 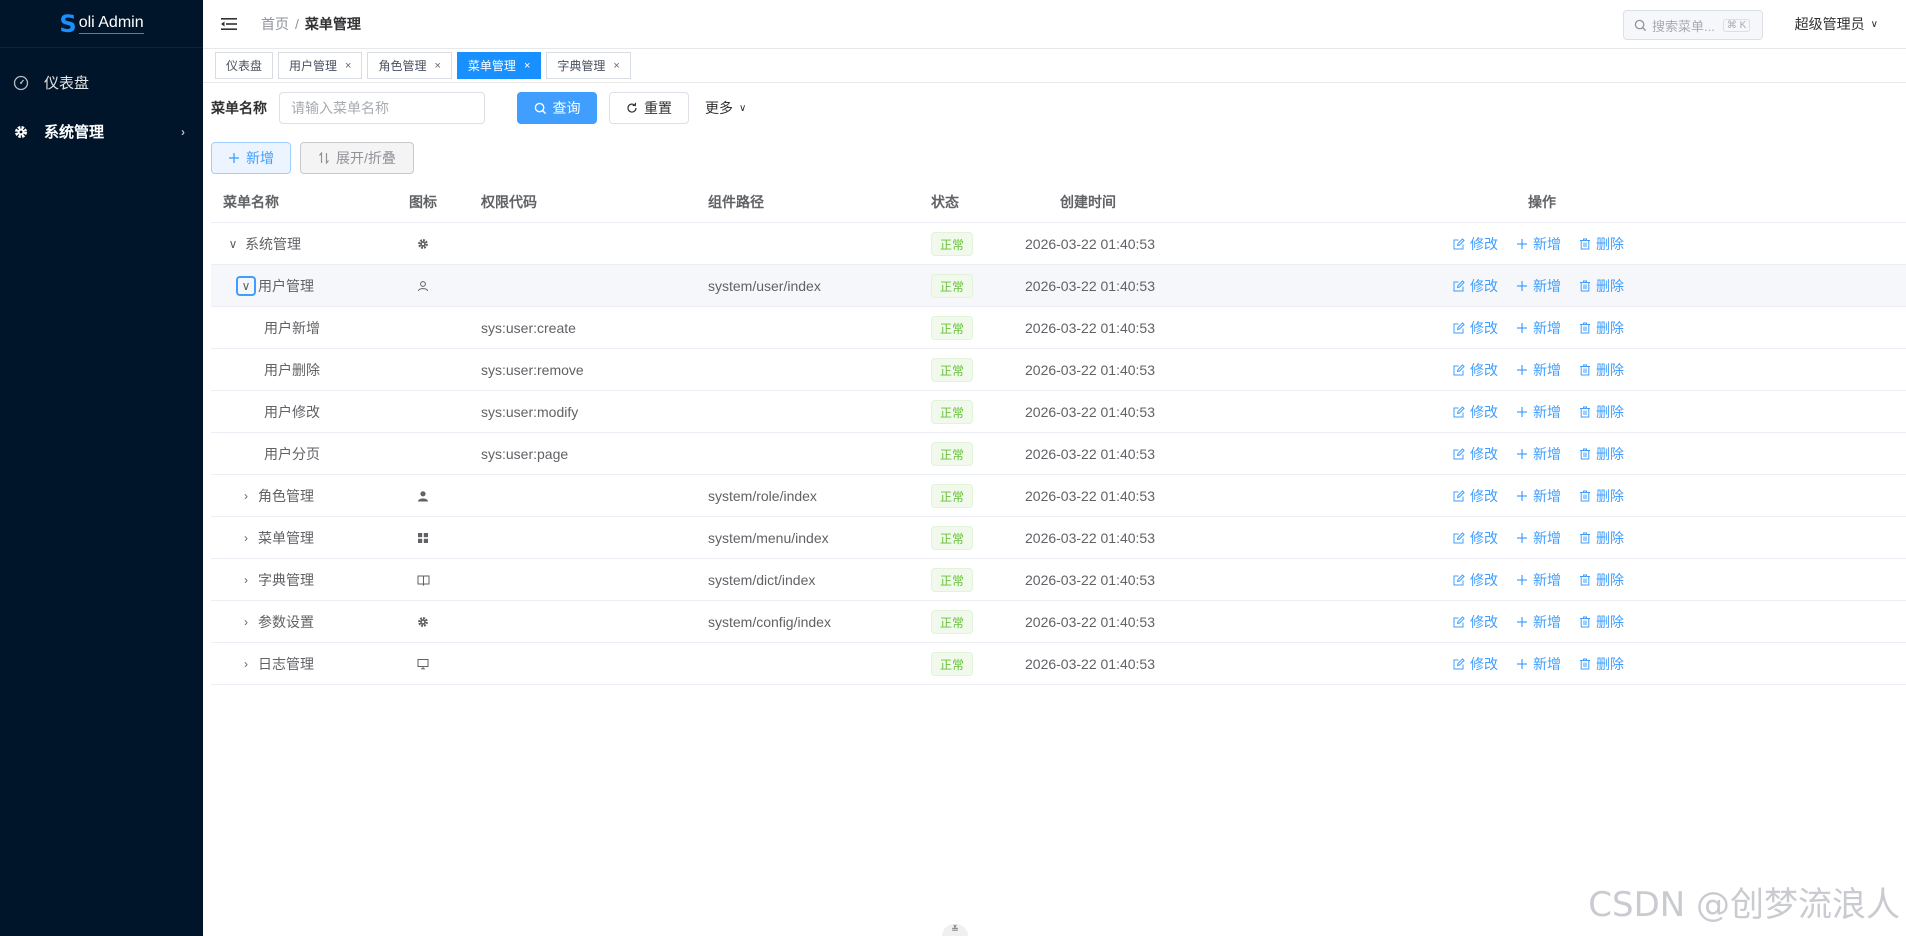 I want to click on menu-name: 用户管理, so click(x=286, y=286).